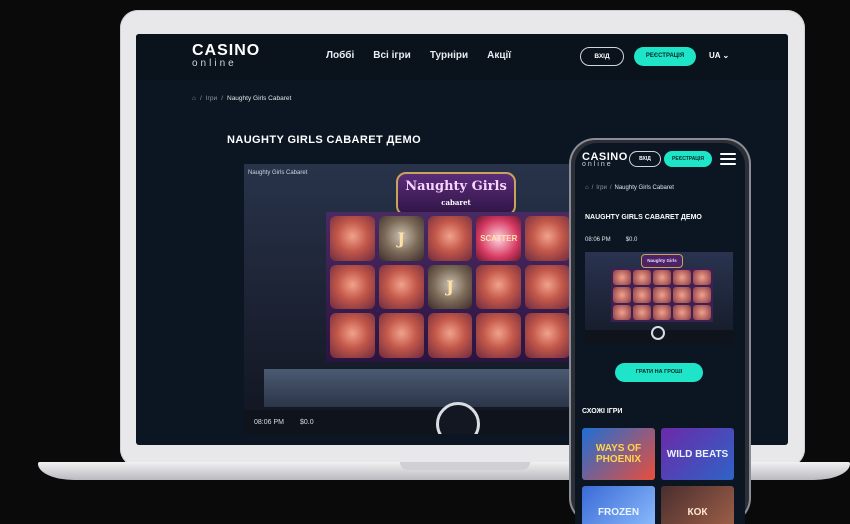 The width and height of the screenshot is (850, 524). I want to click on similar-game-card: КОК, so click(697, 505).